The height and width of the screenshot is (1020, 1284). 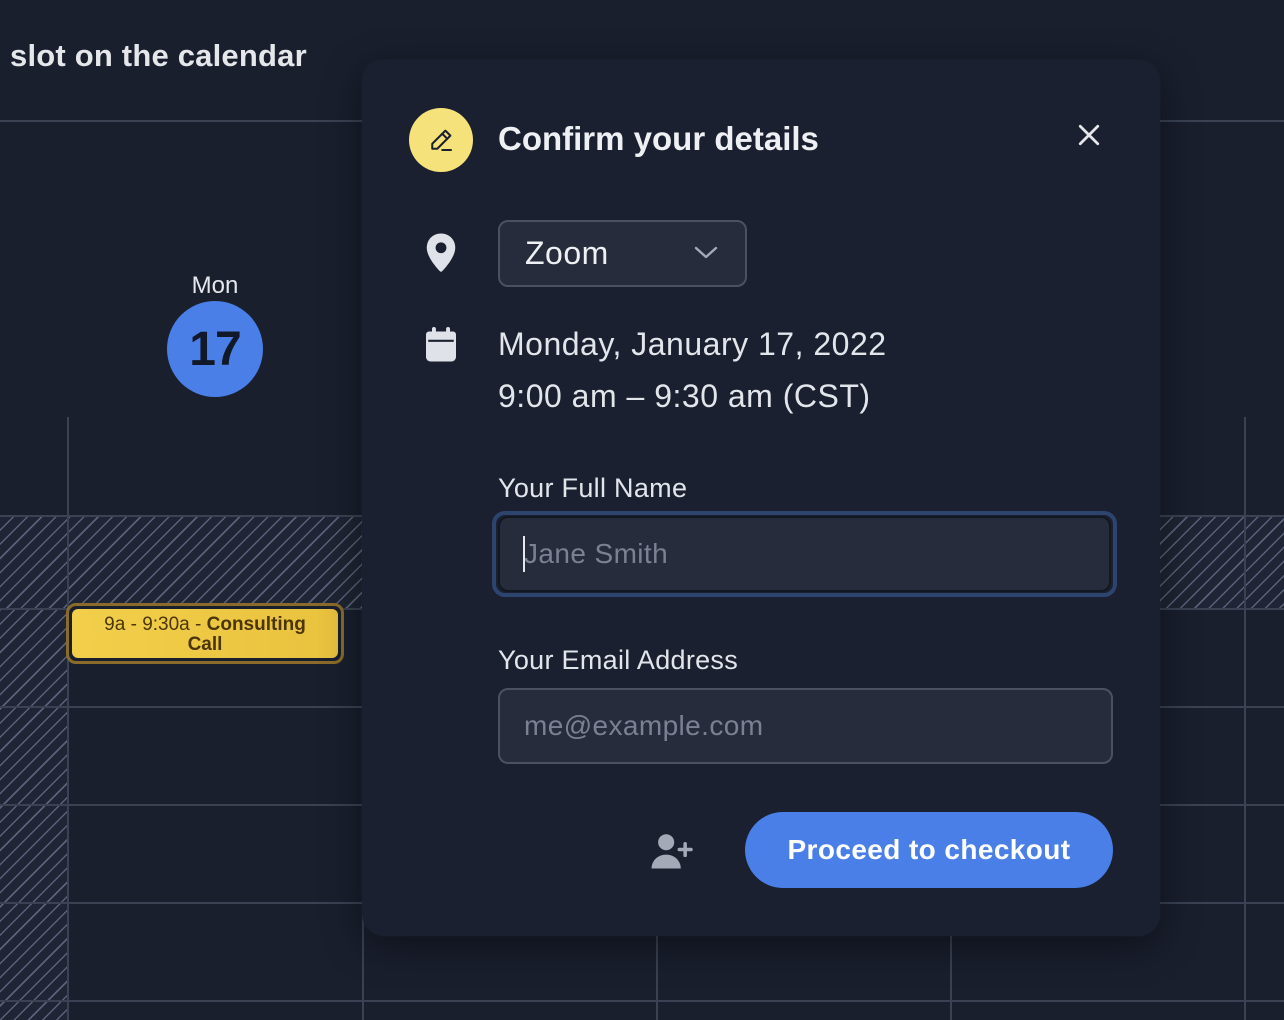 What do you see at coordinates (805, 726) in the screenshot?
I see `email-input` at bounding box center [805, 726].